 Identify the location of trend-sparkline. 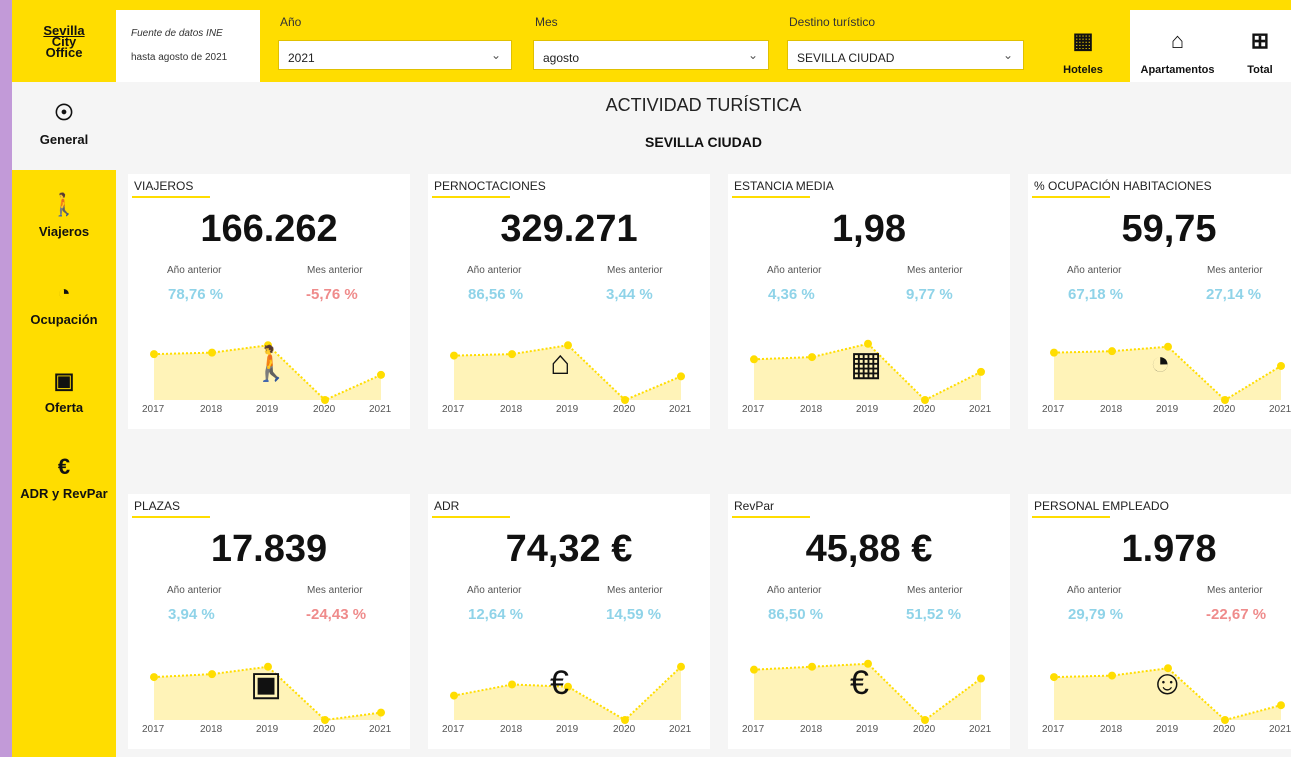
(567, 693).